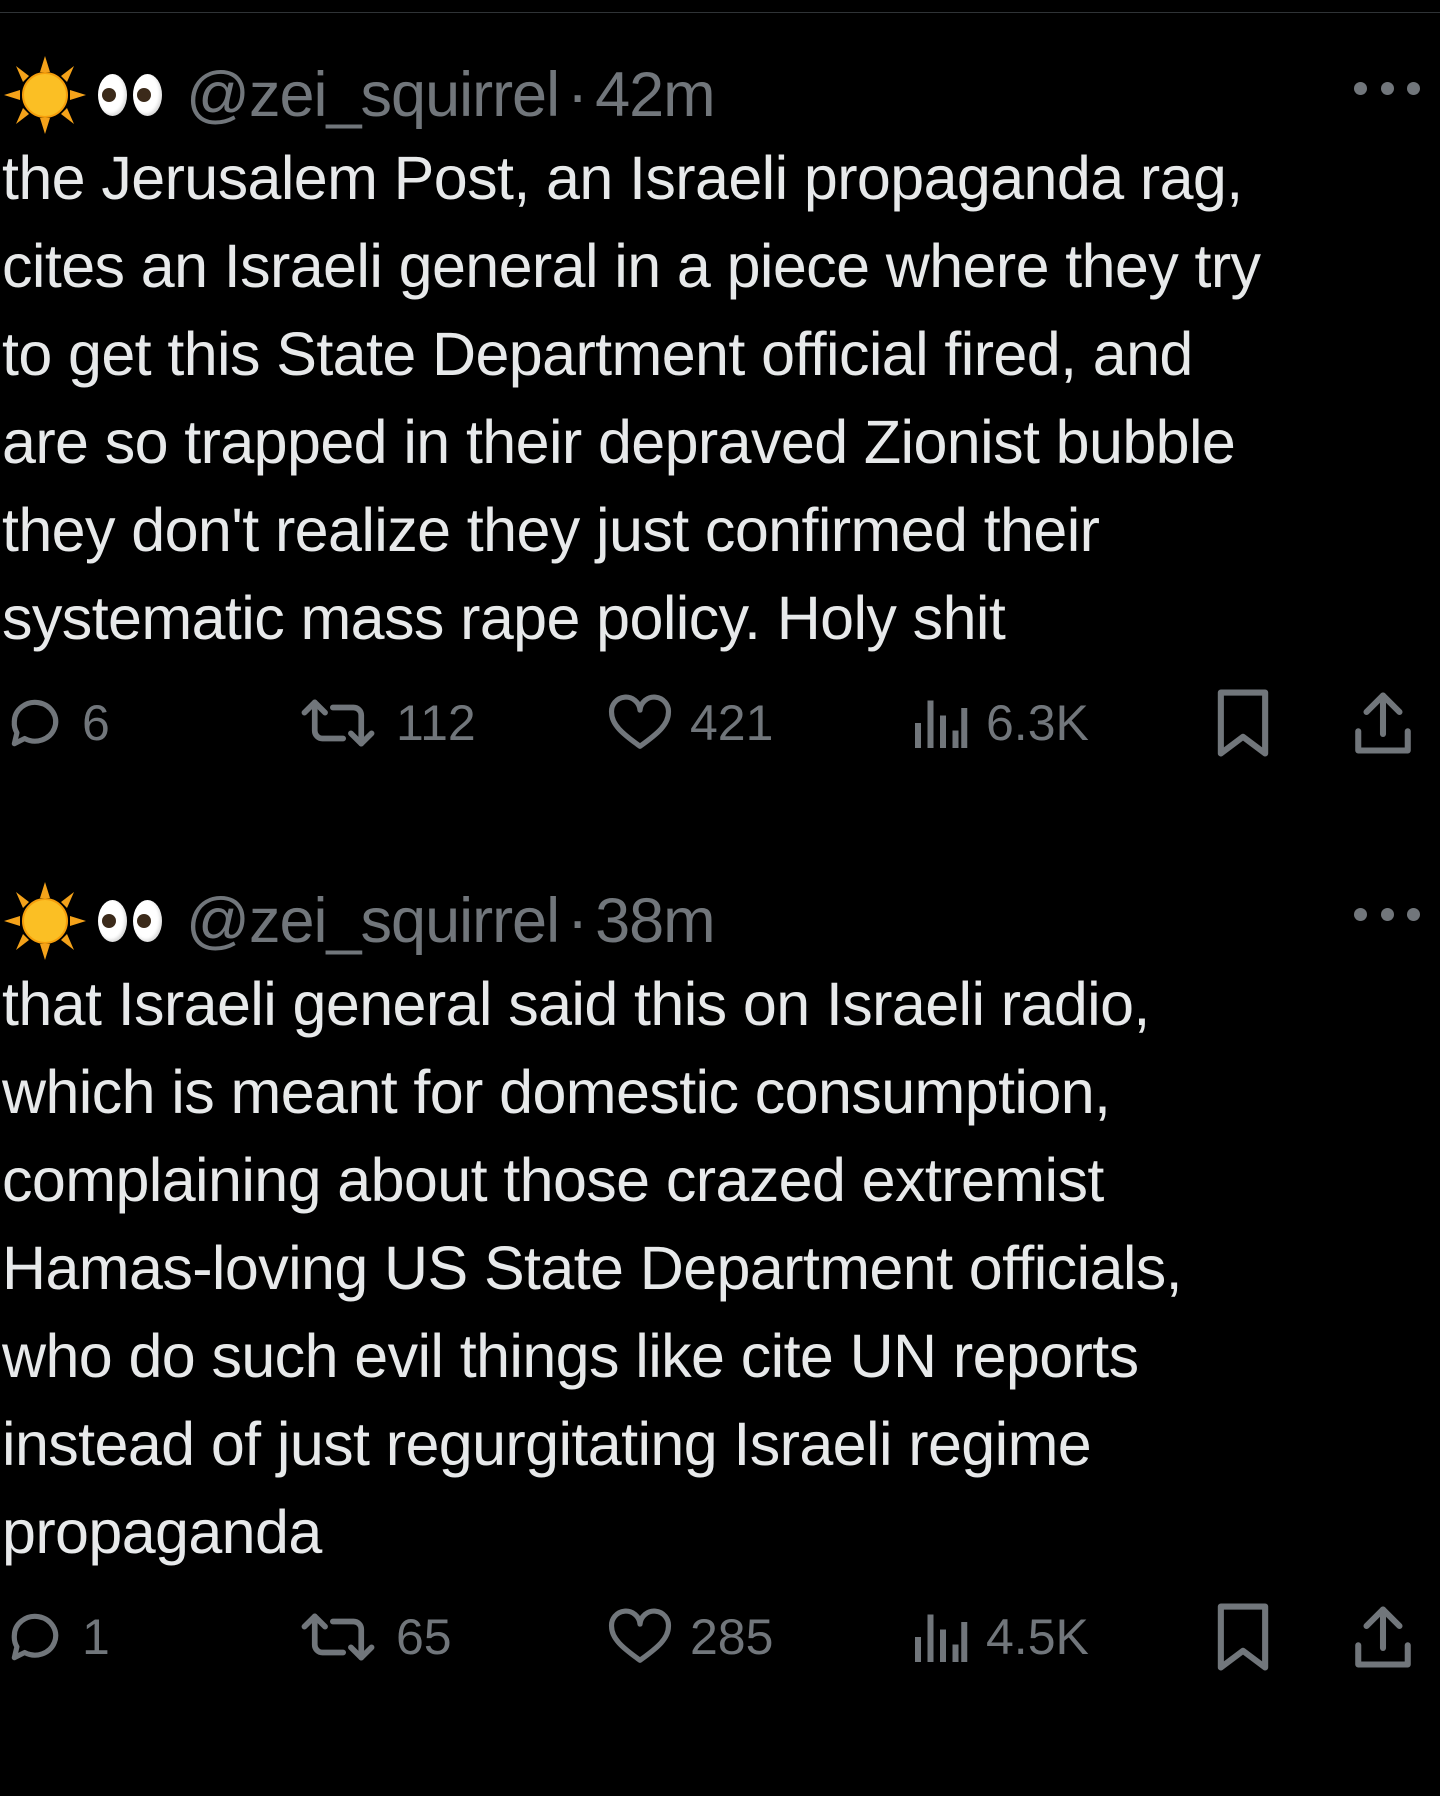  I want to click on handle-time: @zei_squirrel · 38m, so click(451, 921).